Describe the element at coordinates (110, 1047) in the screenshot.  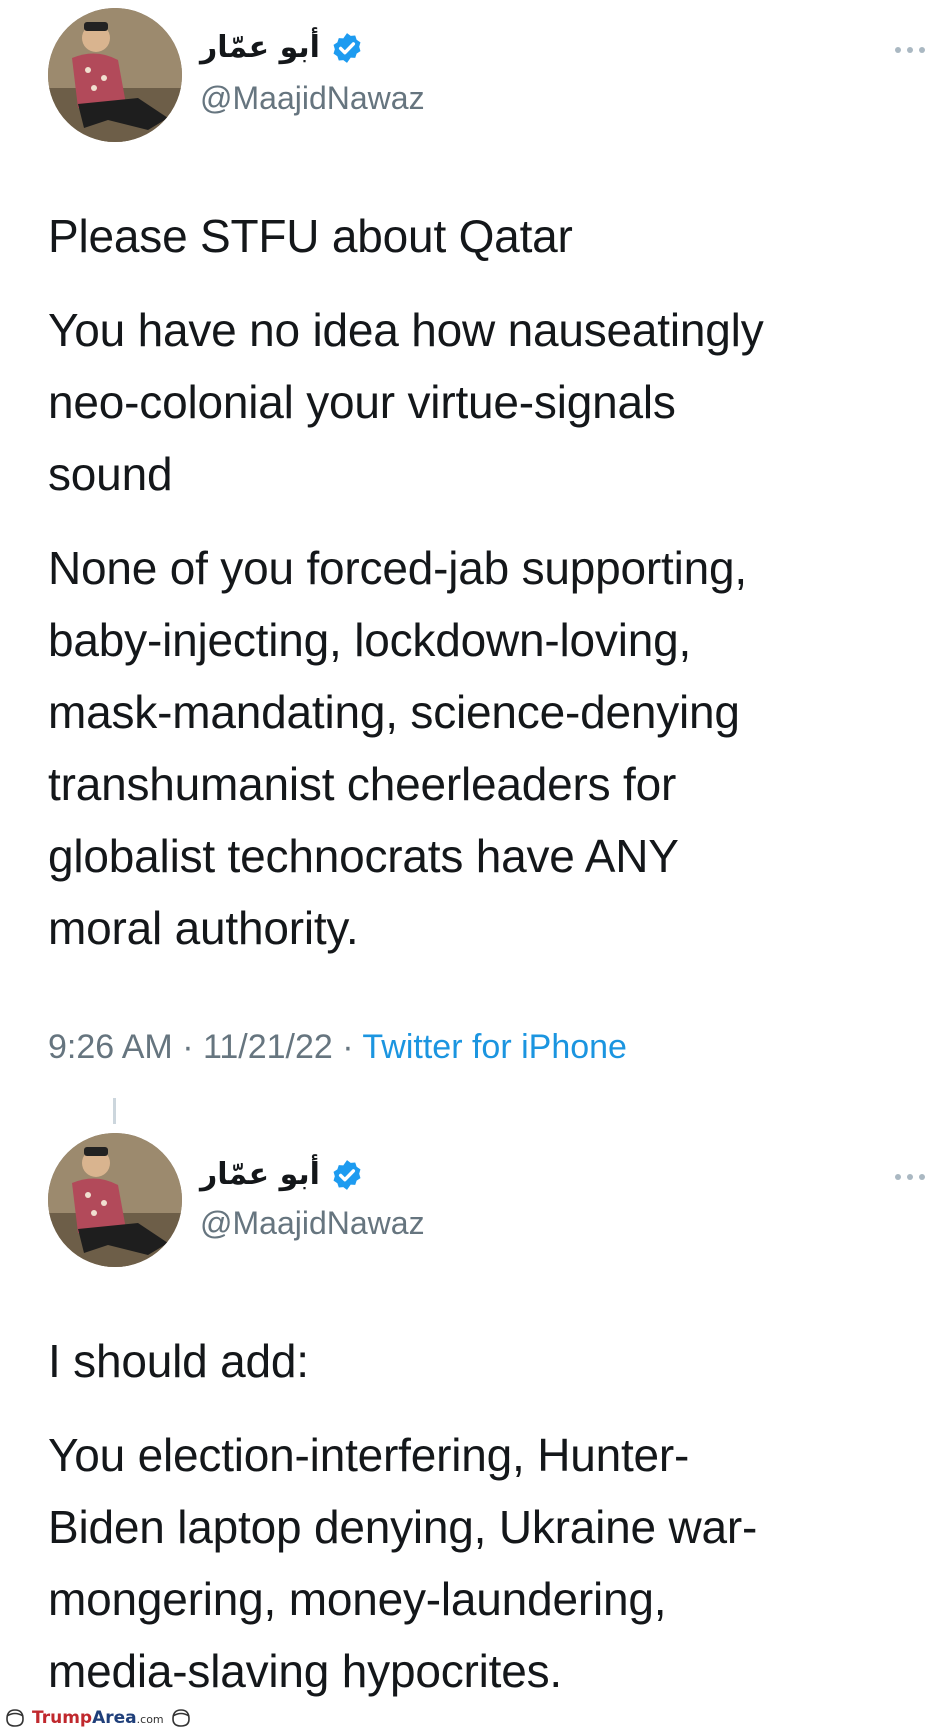
I see `tweet-time: 9:26 AM` at that location.